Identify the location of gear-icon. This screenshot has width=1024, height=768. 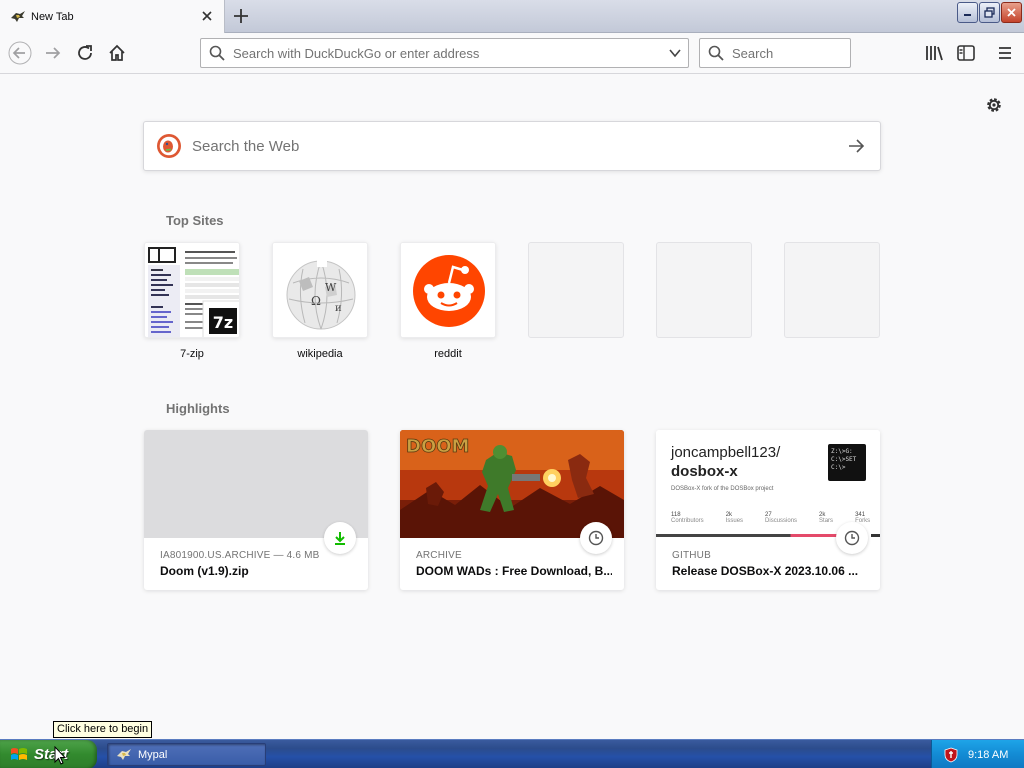
(994, 105).